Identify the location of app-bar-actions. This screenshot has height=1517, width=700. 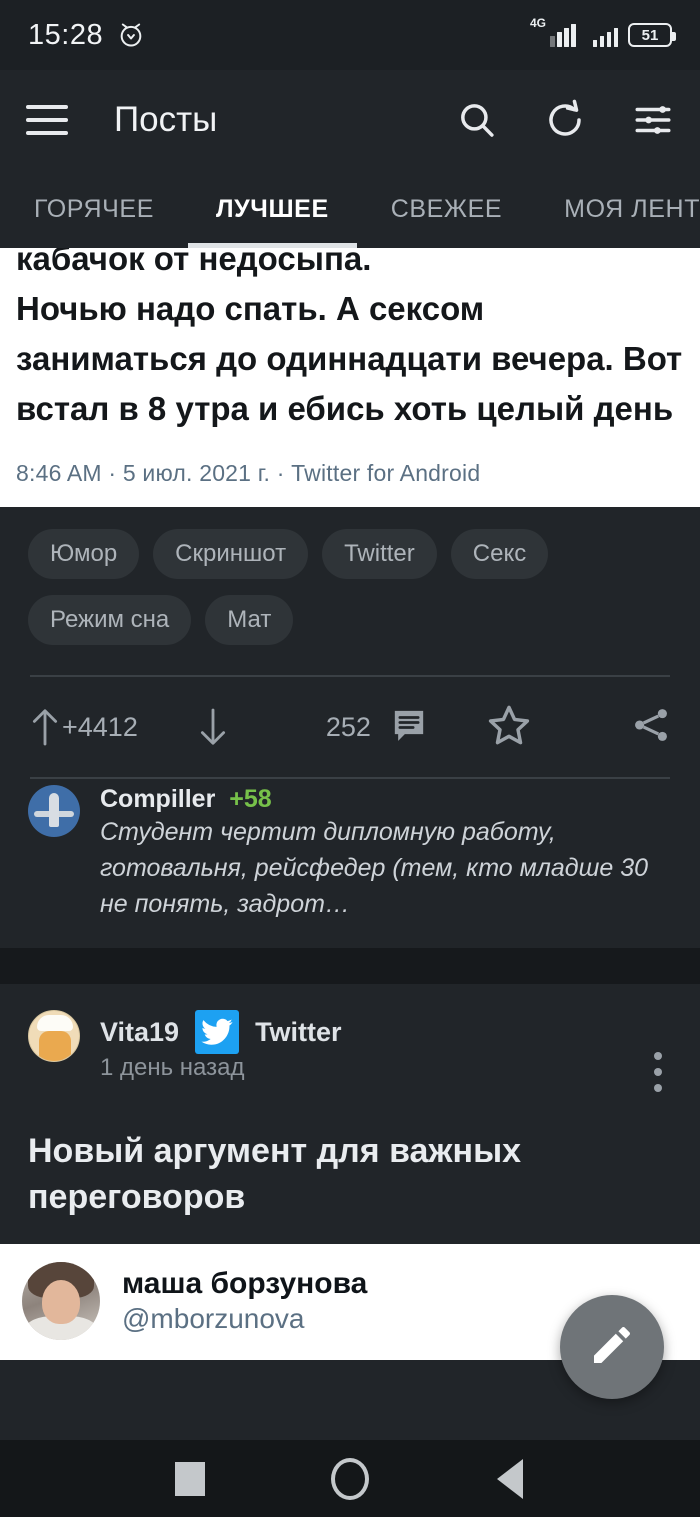
(565, 120).